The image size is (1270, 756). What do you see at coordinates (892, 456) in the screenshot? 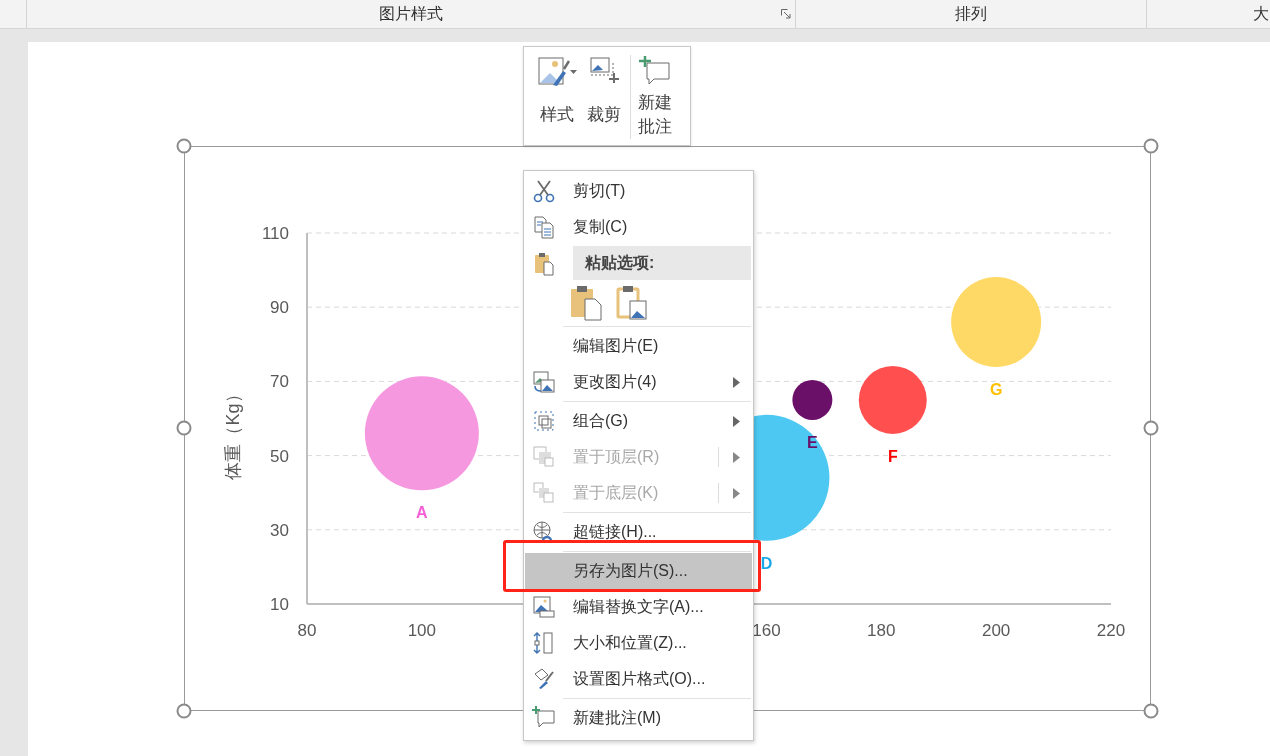
I see `bubble-label: F` at bounding box center [892, 456].